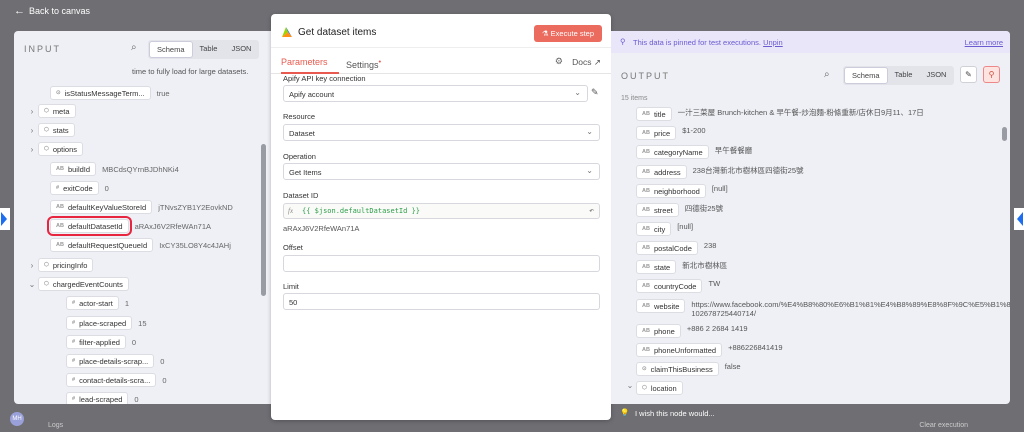  I want to click on output-row: AB phone +886 2 2684 1419, so click(692, 331).